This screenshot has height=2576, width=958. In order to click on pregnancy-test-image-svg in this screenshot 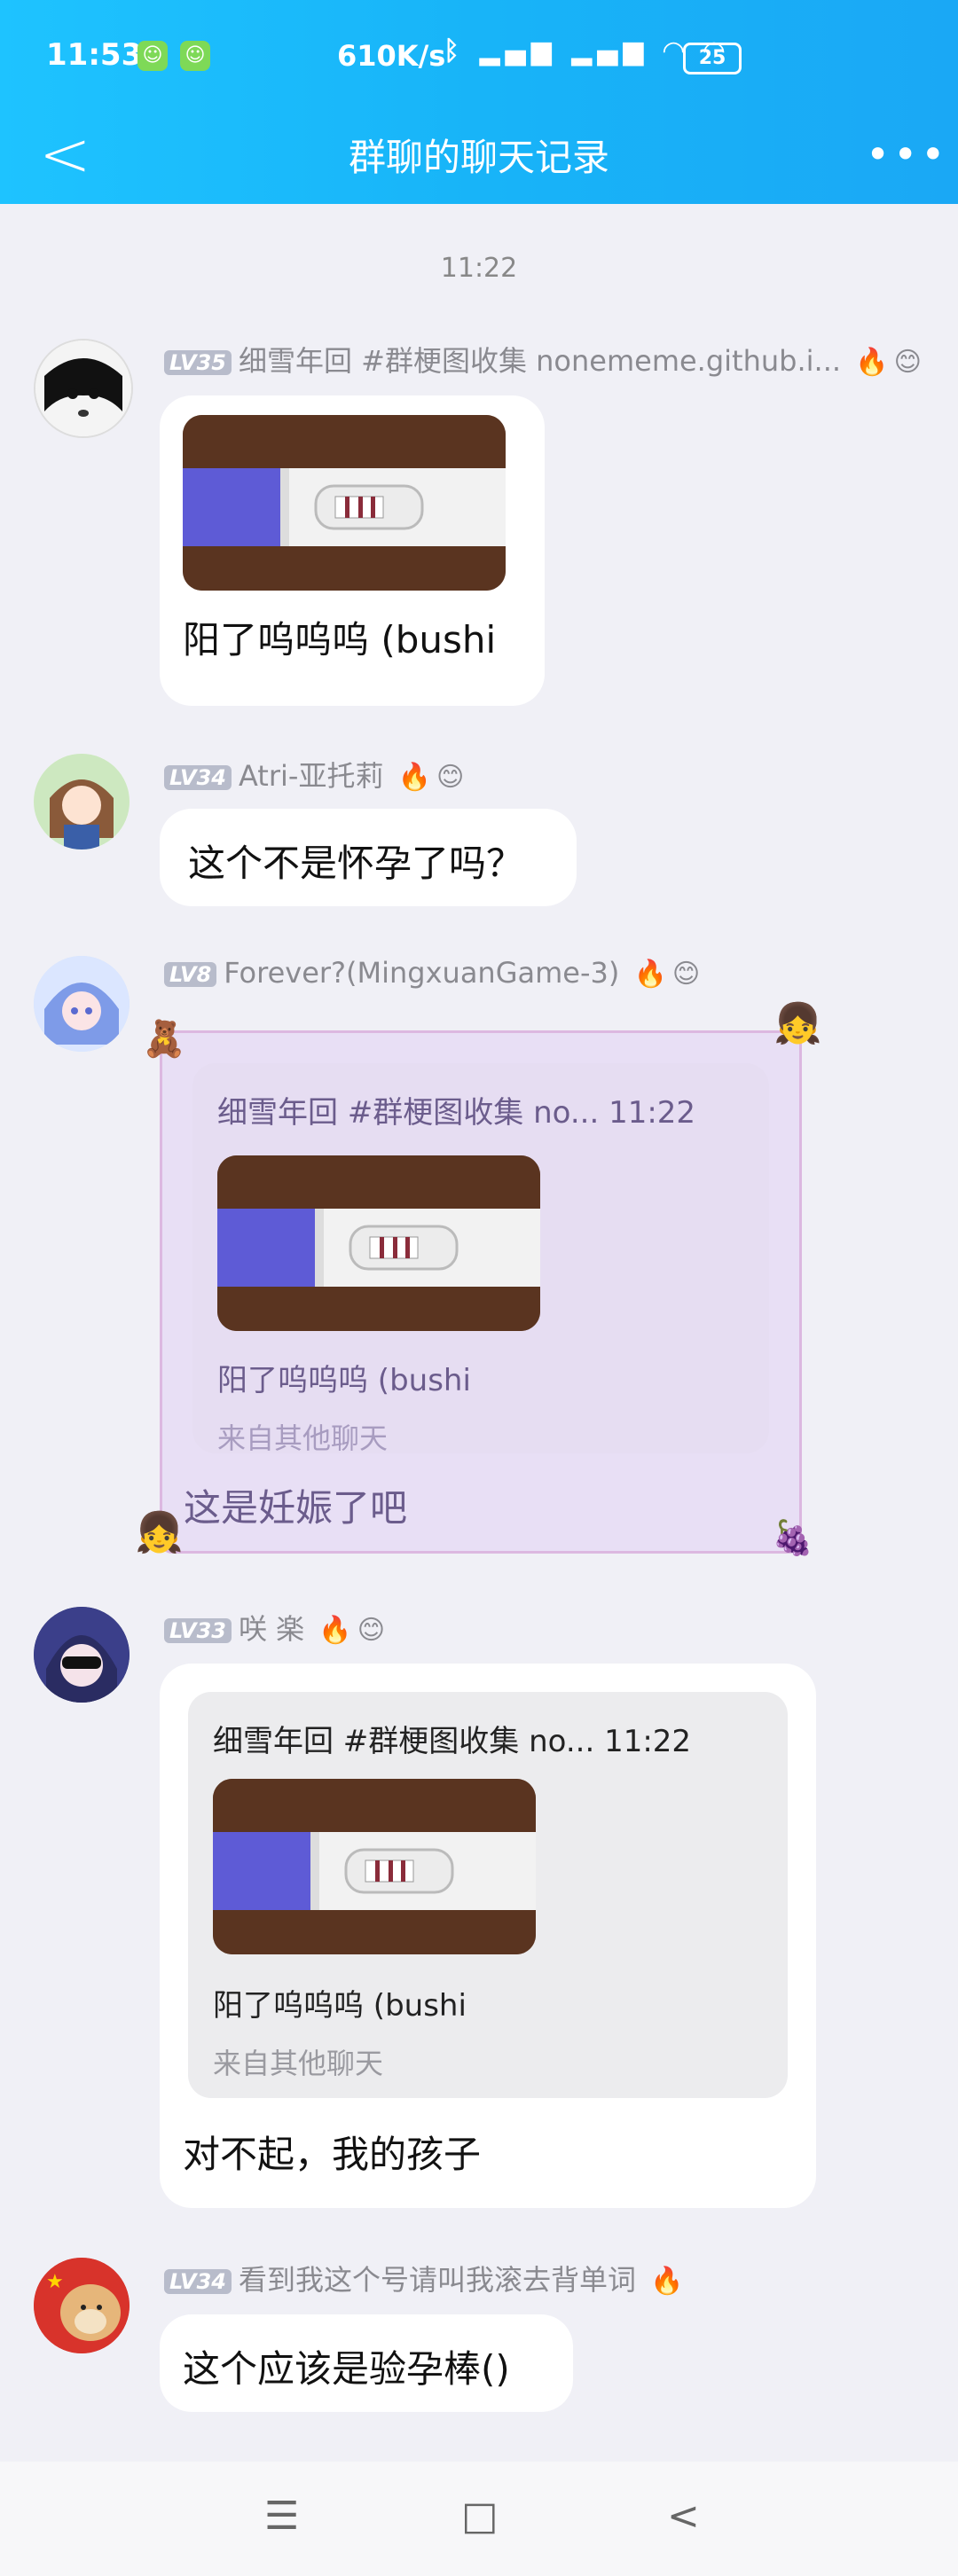, I will do `click(345, 503)`.